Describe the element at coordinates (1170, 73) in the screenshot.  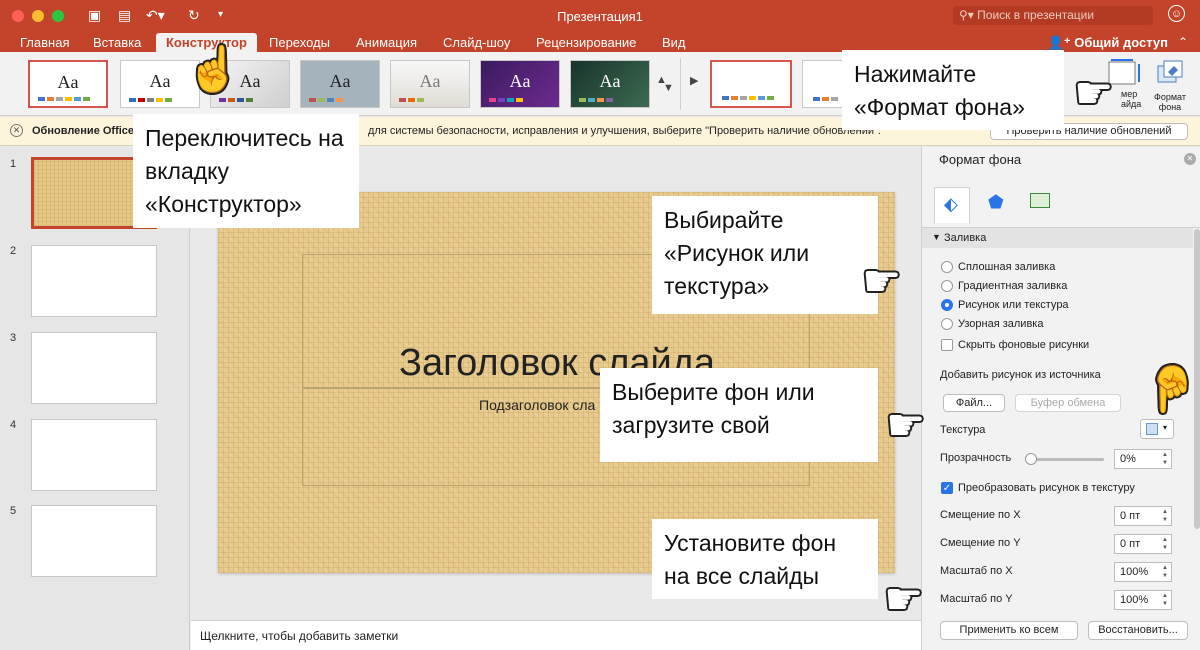
I see `format-background-icon` at that location.